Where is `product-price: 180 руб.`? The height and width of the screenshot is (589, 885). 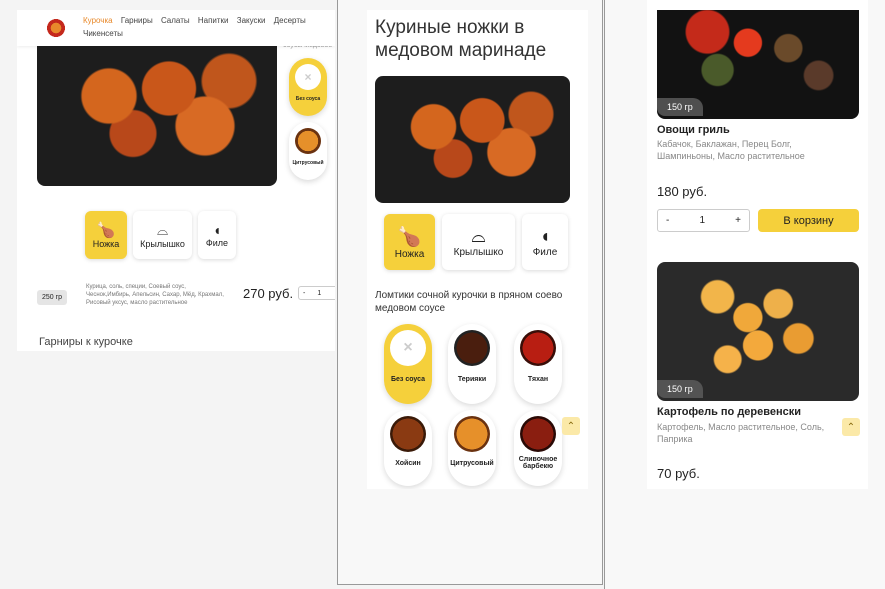 product-price: 180 руб. is located at coordinates (682, 191).